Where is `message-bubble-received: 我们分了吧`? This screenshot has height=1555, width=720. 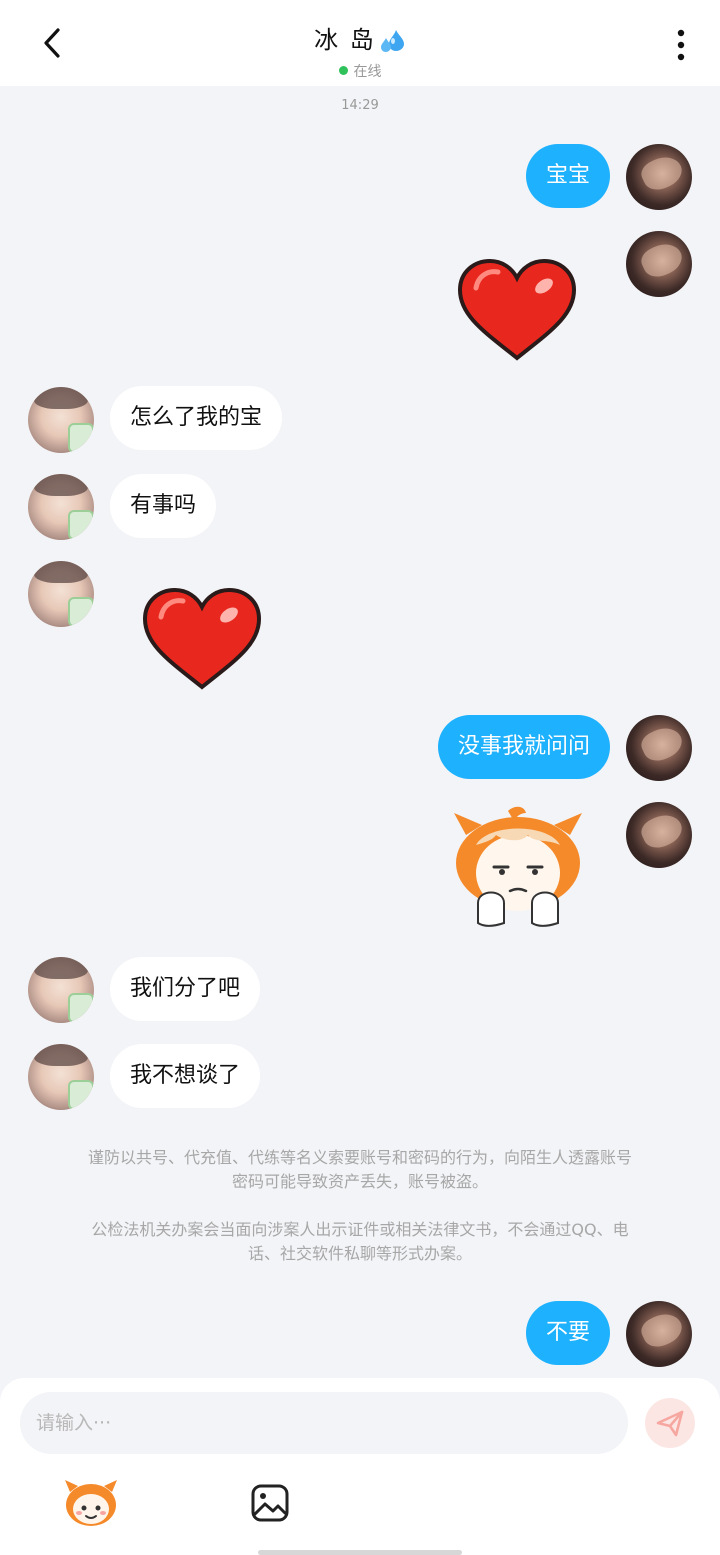 message-bubble-received: 我们分了吧 is located at coordinates (185, 989).